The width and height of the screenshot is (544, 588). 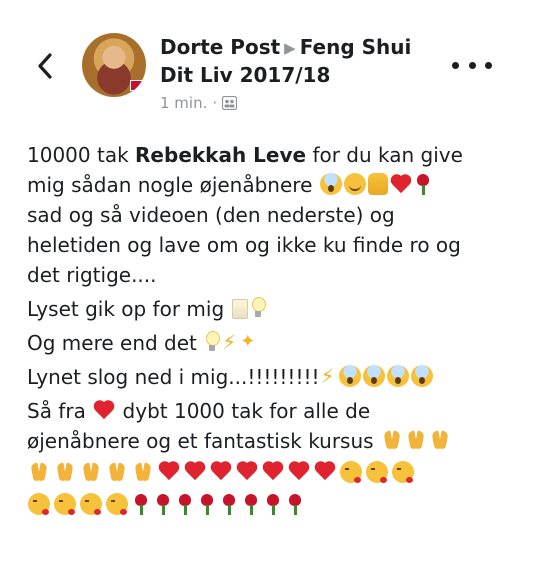 What do you see at coordinates (356, 47) in the screenshot?
I see `group-name-line1: Feng Shui` at bounding box center [356, 47].